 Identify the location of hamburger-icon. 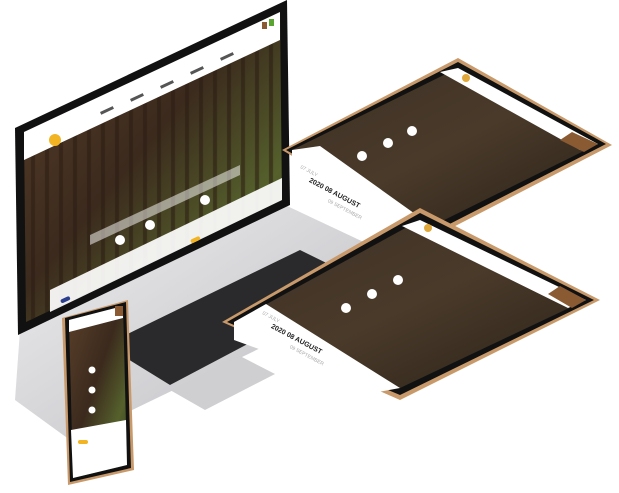
(119, 311).